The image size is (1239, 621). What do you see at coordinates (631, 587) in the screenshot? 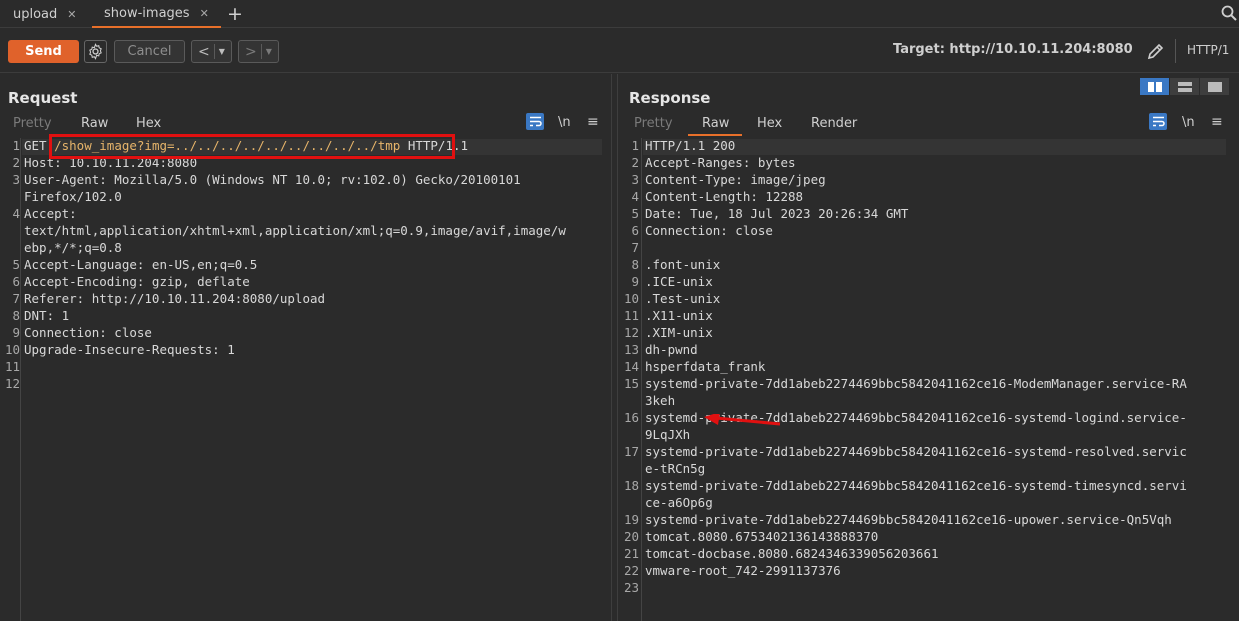
I see `line-number: 23` at bounding box center [631, 587].